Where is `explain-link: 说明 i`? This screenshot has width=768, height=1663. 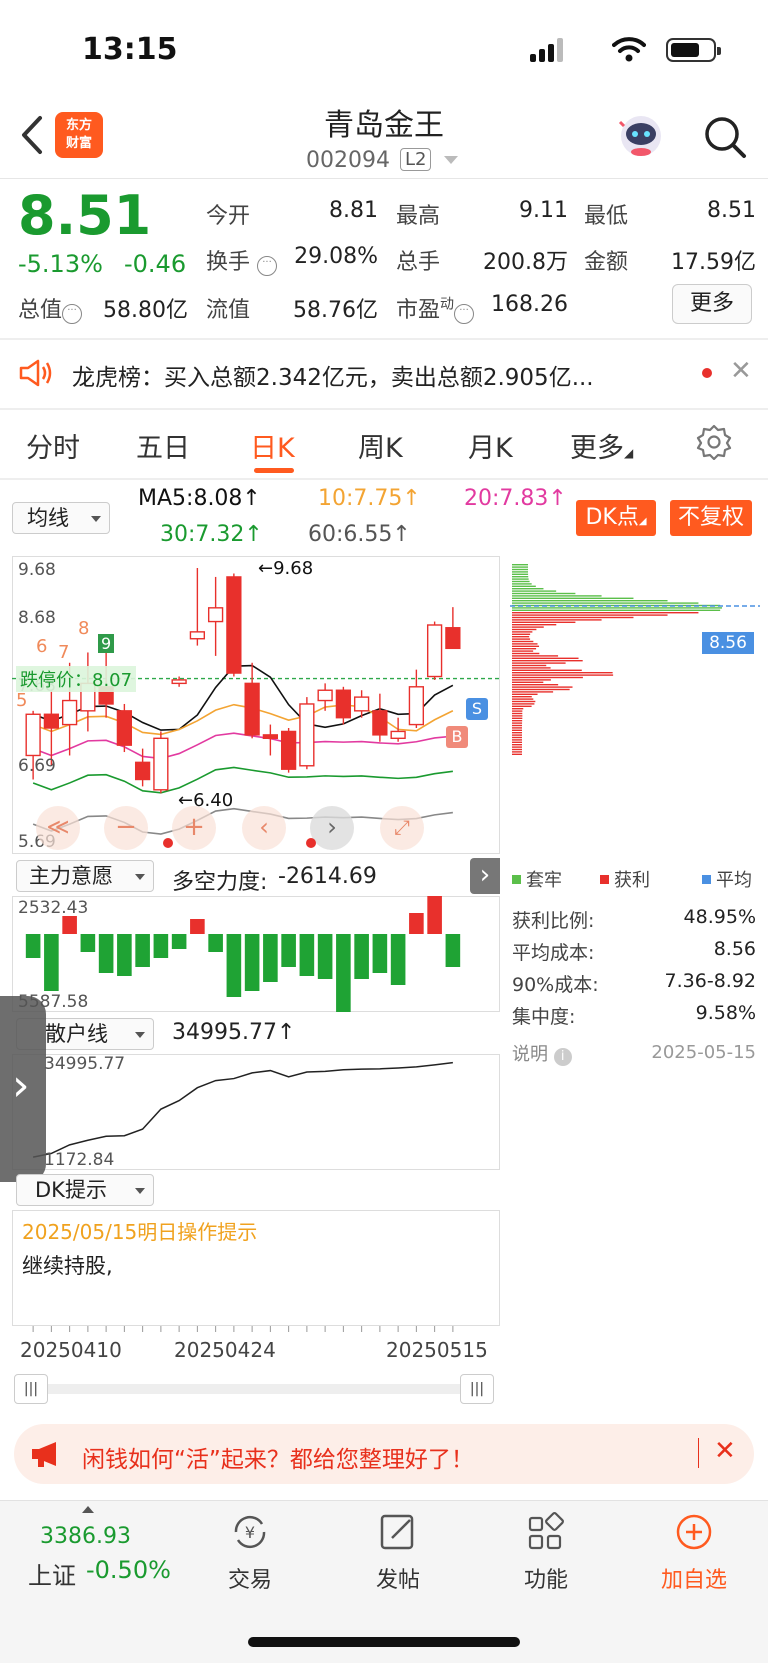 explain-link: 说明 i is located at coordinates (542, 1053).